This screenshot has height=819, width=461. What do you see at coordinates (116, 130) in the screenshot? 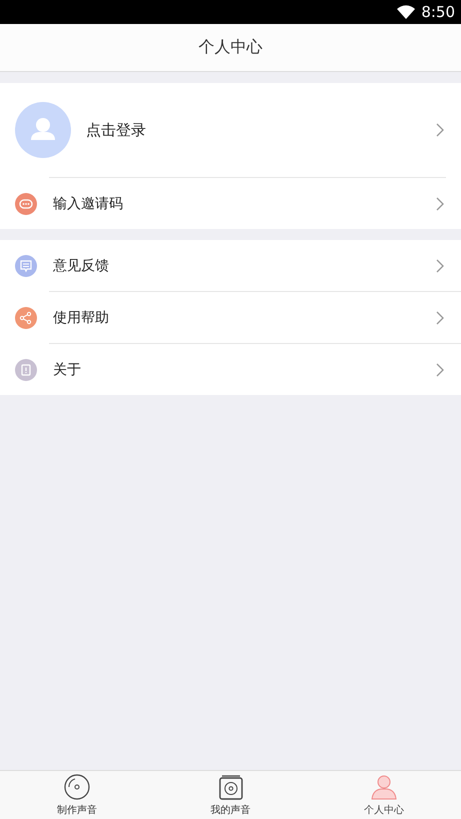
I see `login-label: 点击登录` at bounding box center [116, 130].